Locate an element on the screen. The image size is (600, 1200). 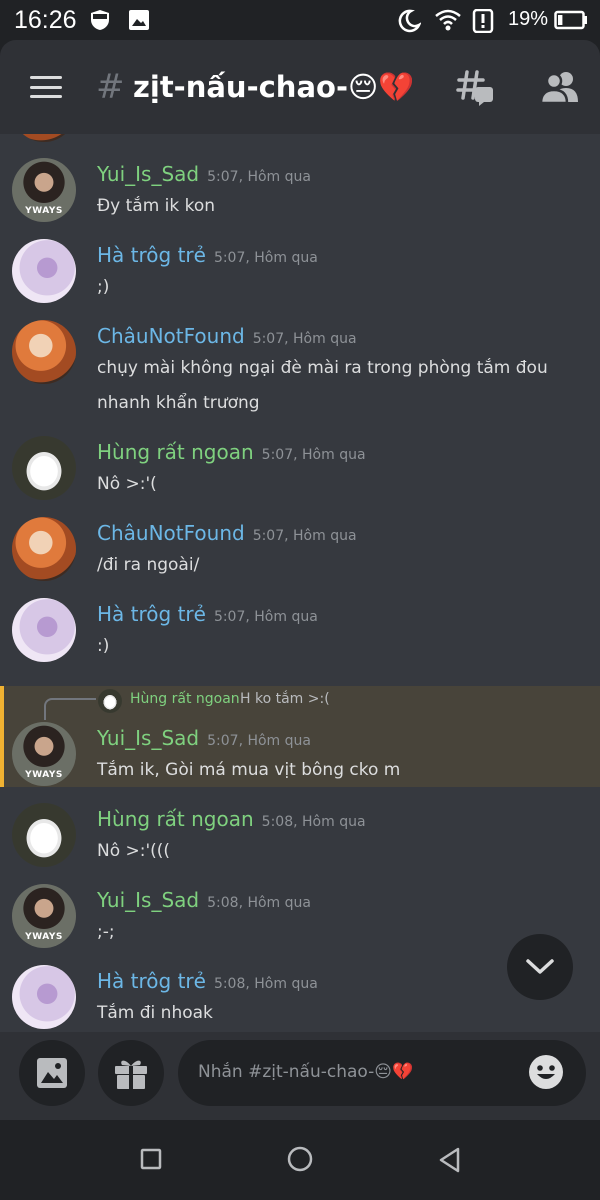
highlight-bar is located at coordinates (2, 736).